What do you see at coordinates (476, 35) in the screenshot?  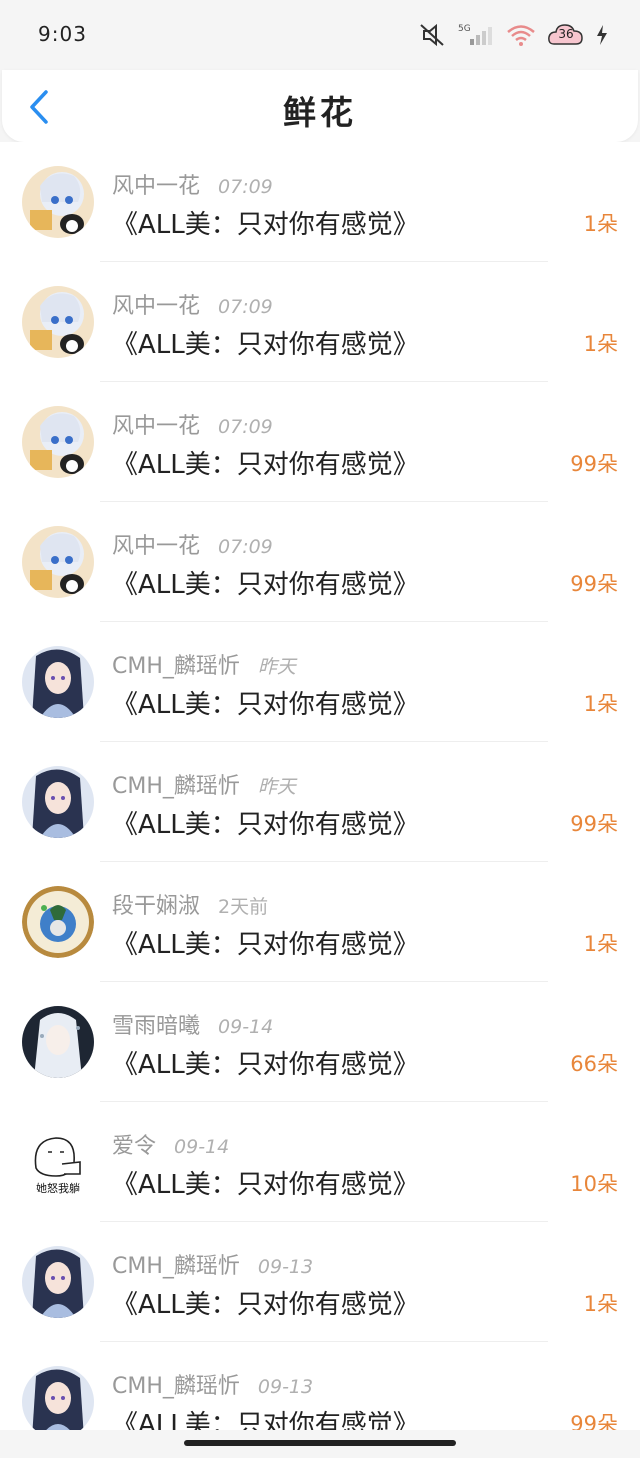 I see `signal-icon: 5G` at bounding box center [476, 35].